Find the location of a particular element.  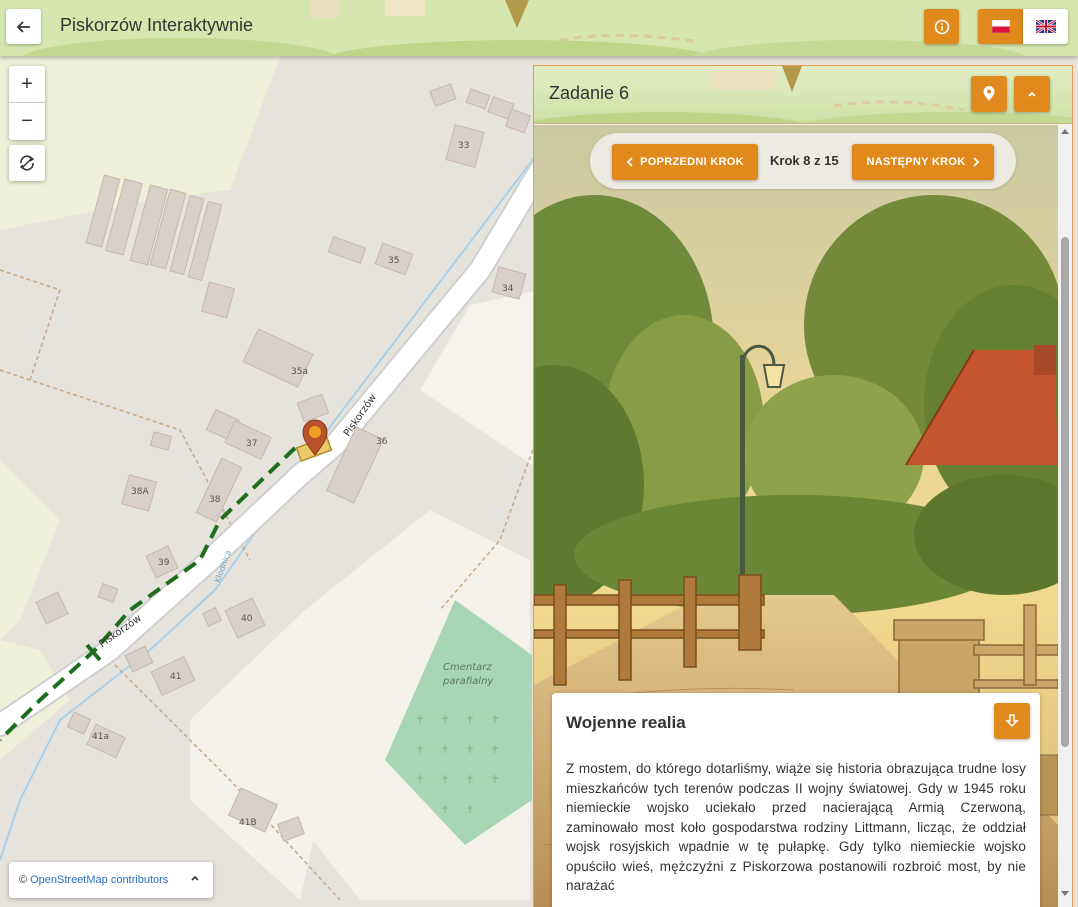

chevron-right-icon is located at coordinates (975, 162).